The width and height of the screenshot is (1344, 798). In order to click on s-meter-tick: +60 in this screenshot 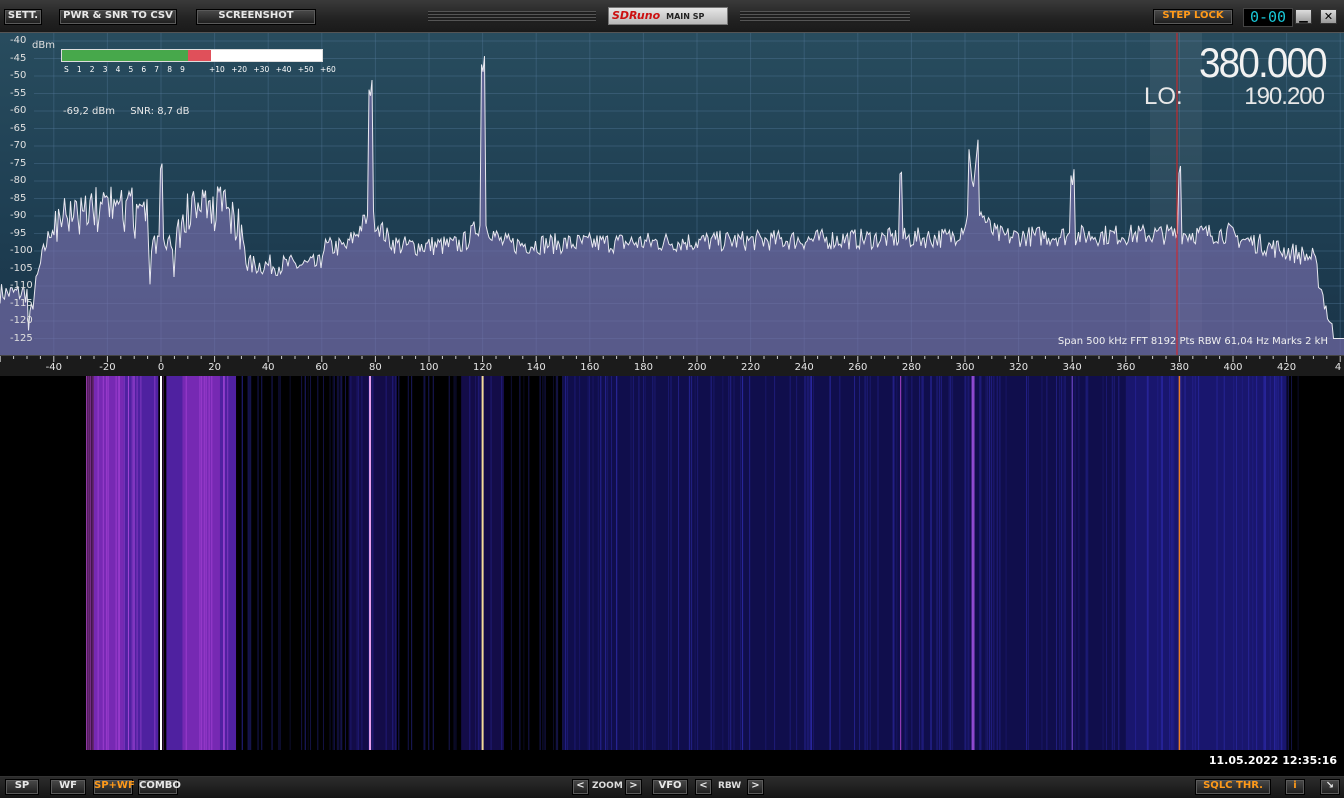, I will do `click(328, 69)`.